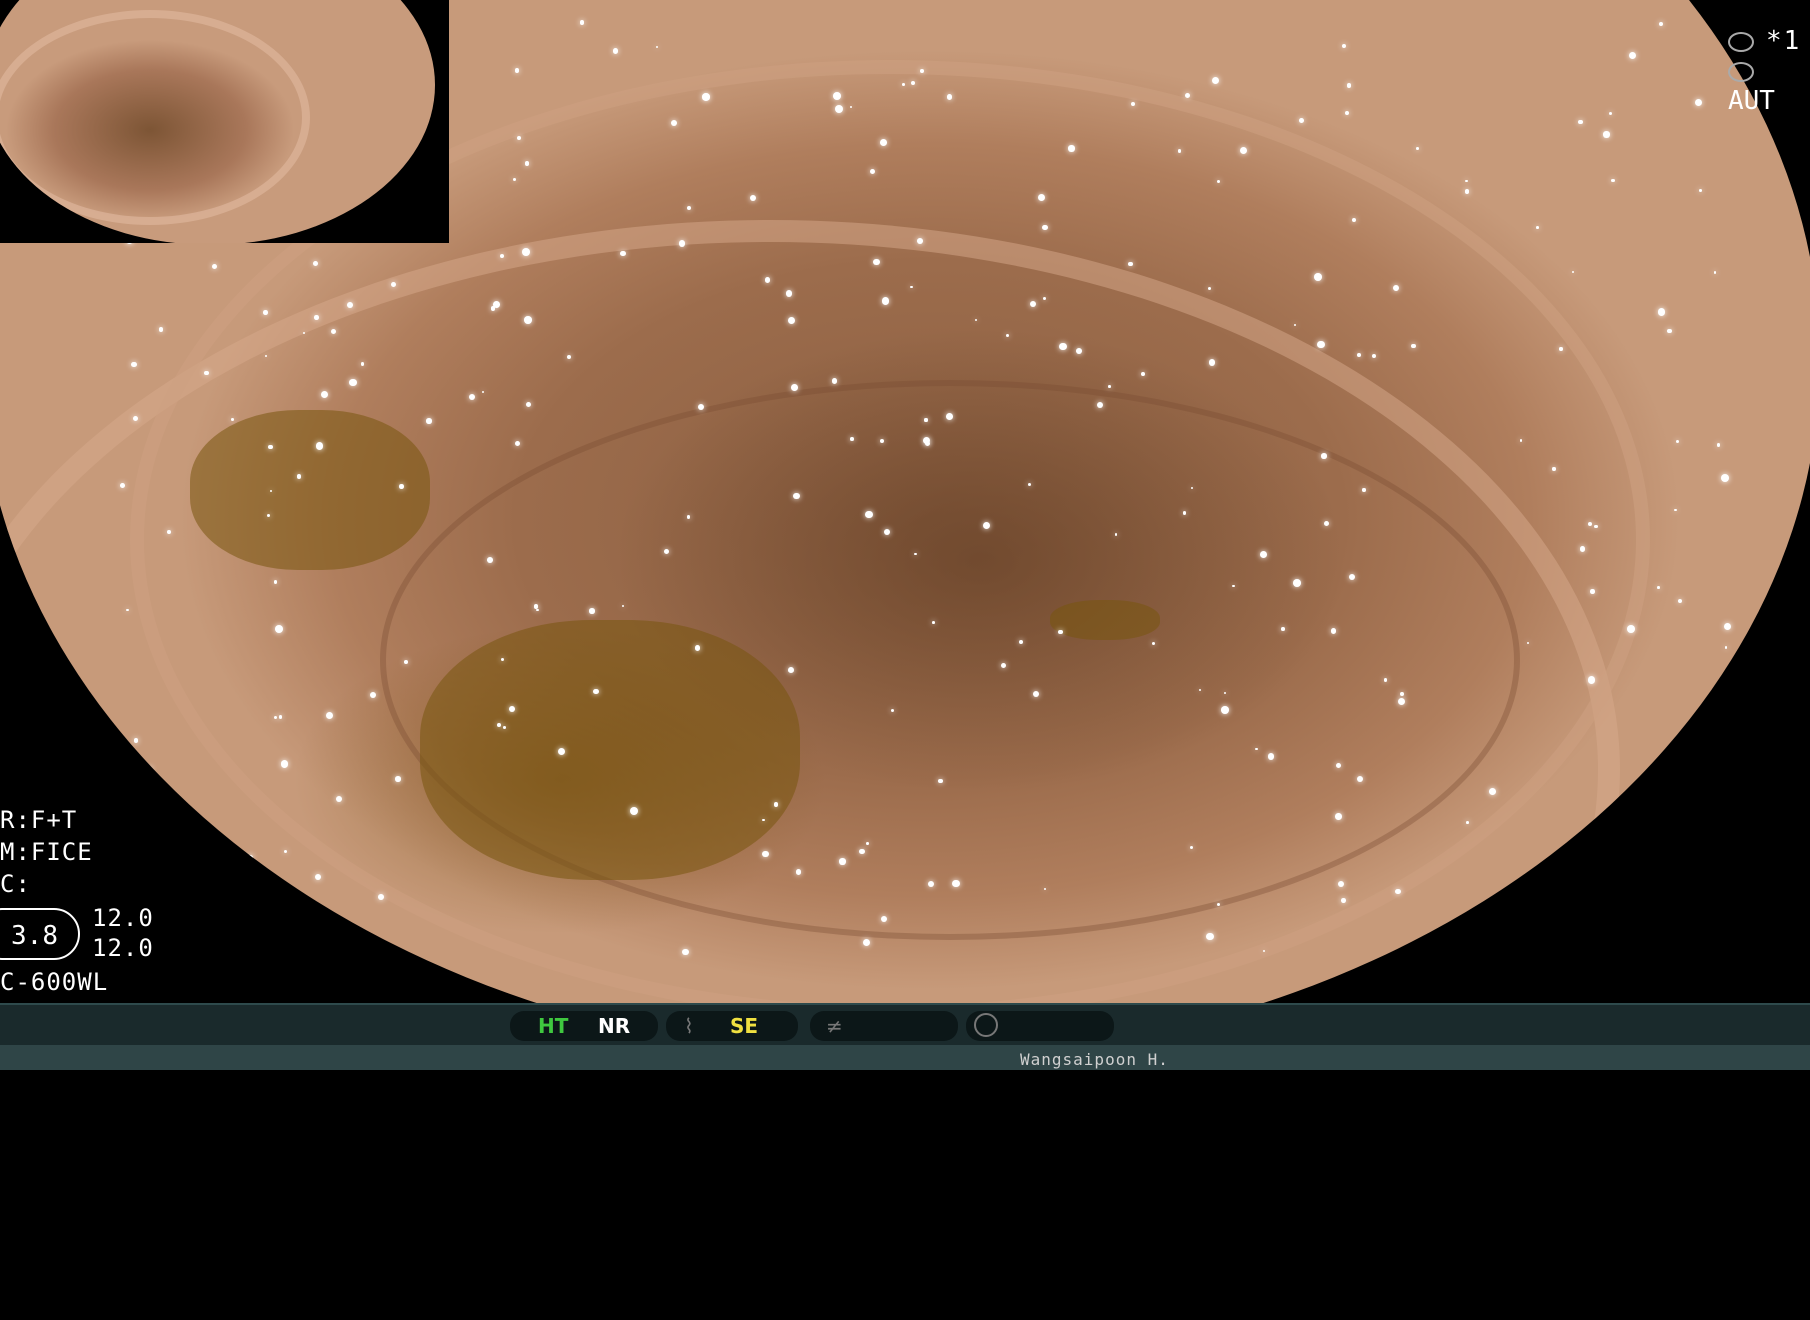 The image size is (1810, 1320). What do you see at coordinates (40, 934) in the screenshot?
I see `iris-value-badge: 3.8` at bounding box center [40, 934].